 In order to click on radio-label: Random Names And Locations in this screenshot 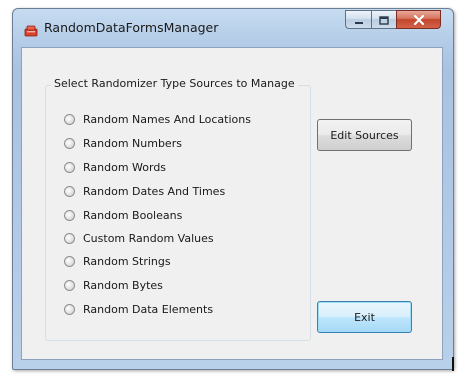, I will do `click(167, 119)`.